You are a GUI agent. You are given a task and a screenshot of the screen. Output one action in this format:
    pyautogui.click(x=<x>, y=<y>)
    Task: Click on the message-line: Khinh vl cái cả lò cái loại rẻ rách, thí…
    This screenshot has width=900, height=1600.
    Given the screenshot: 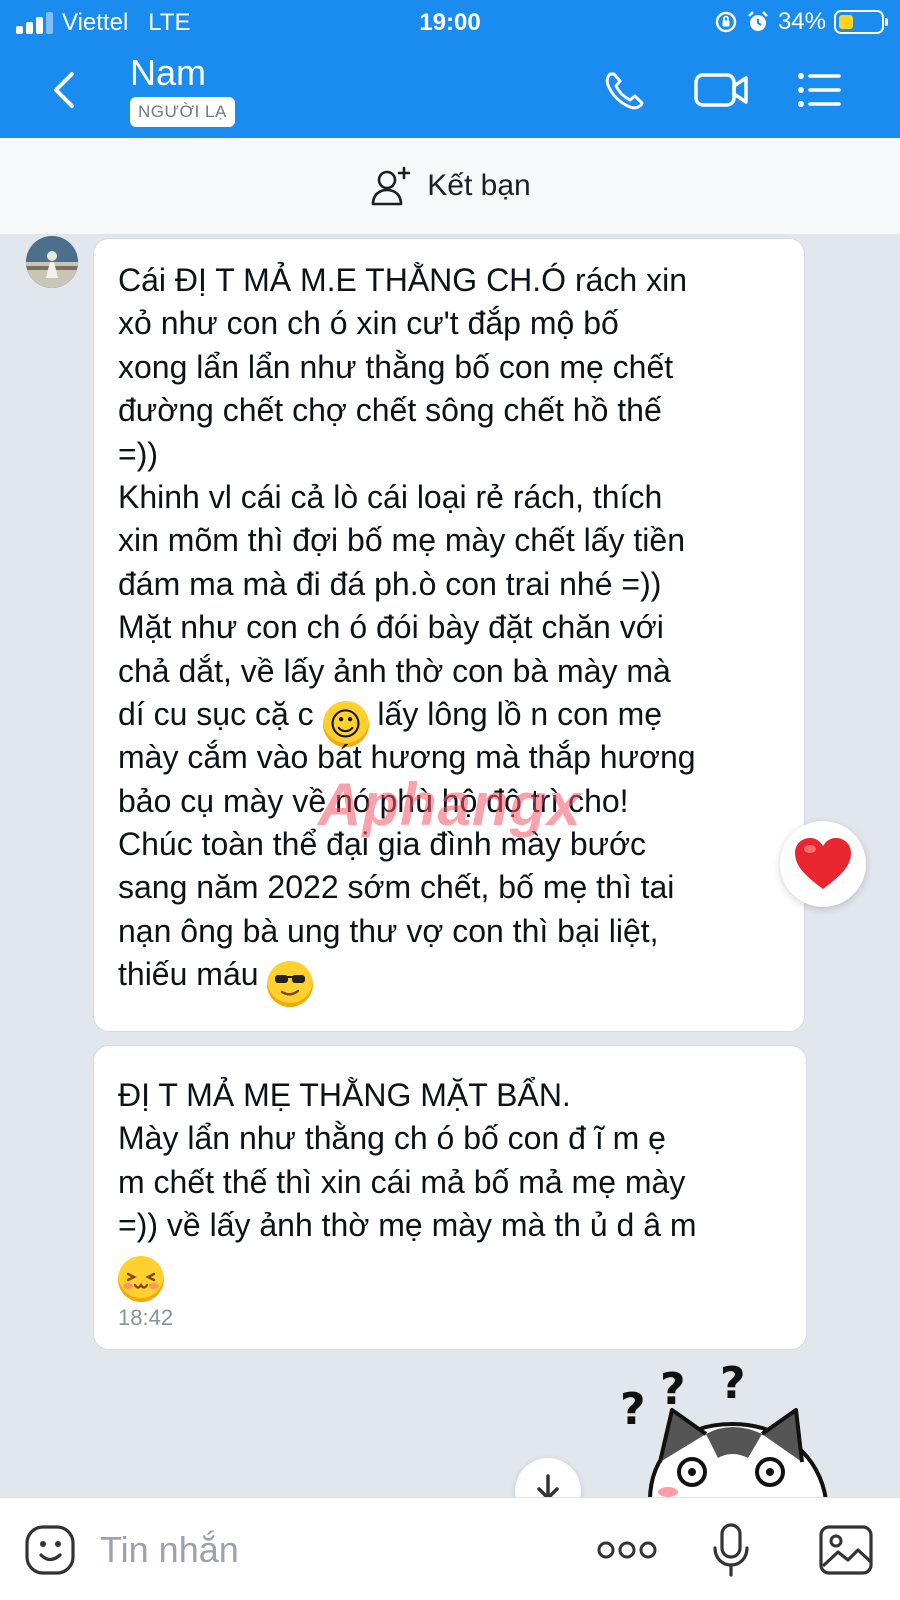 What is the action you would take?
    pyautogui.click(x=390, y=496)
    